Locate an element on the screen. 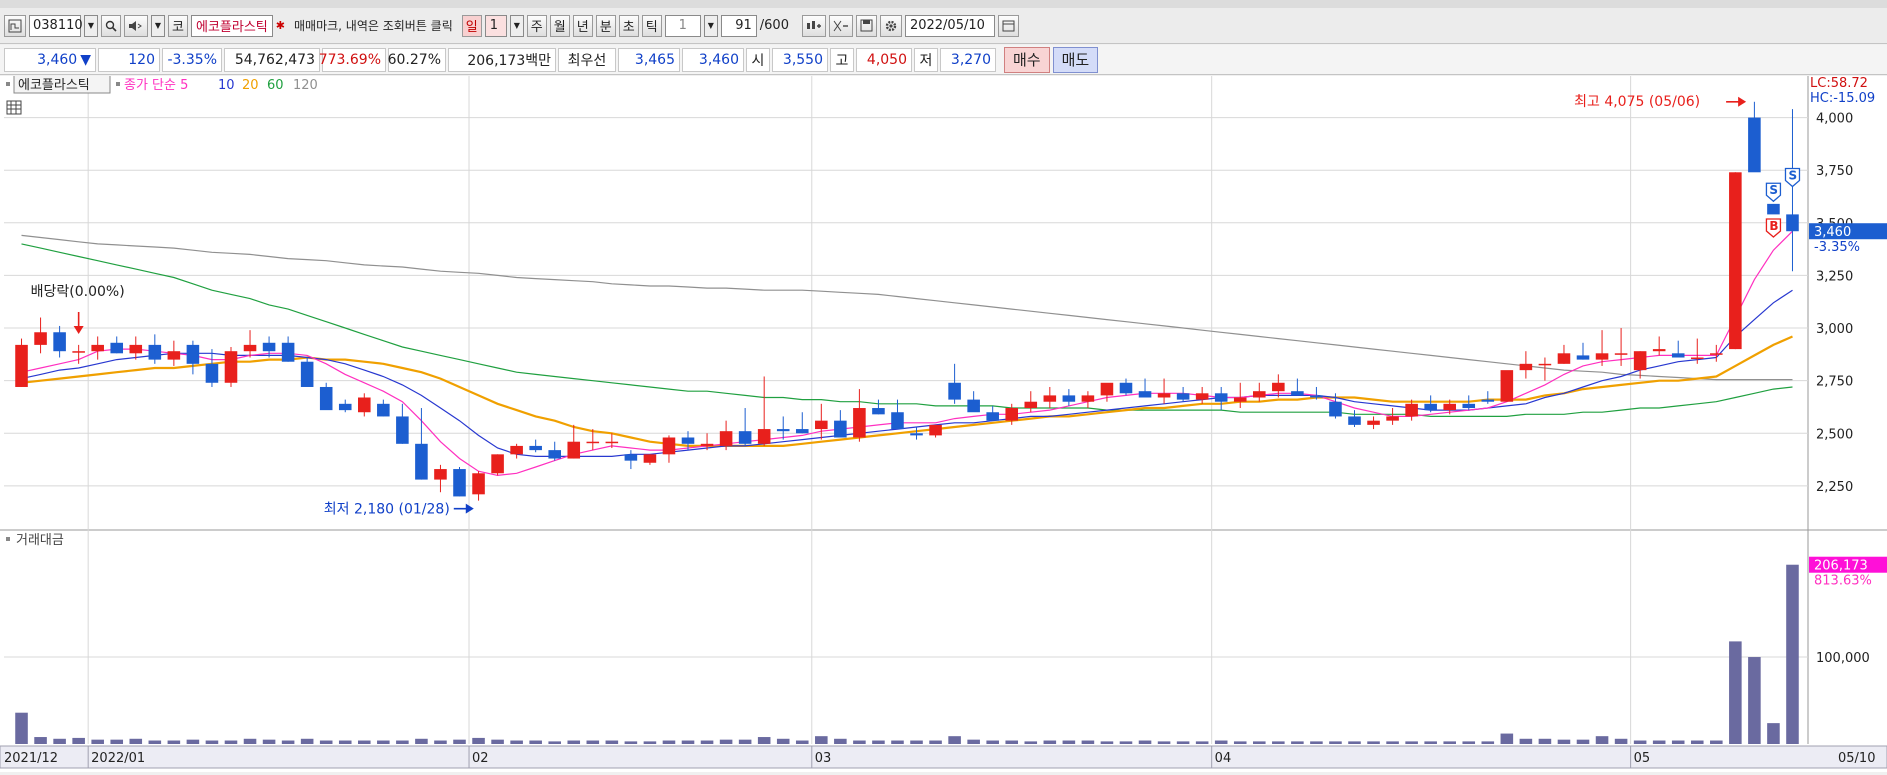  x-axis-band is located at coordinates (943, 757).